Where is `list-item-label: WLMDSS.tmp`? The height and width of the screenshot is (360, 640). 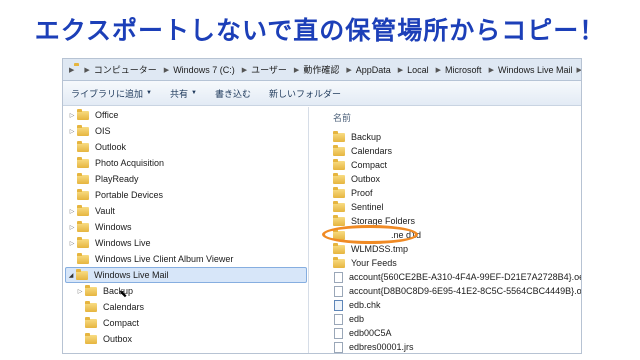
list-item-label: WLMDSS.tmp is located at coordinates (380, 249).